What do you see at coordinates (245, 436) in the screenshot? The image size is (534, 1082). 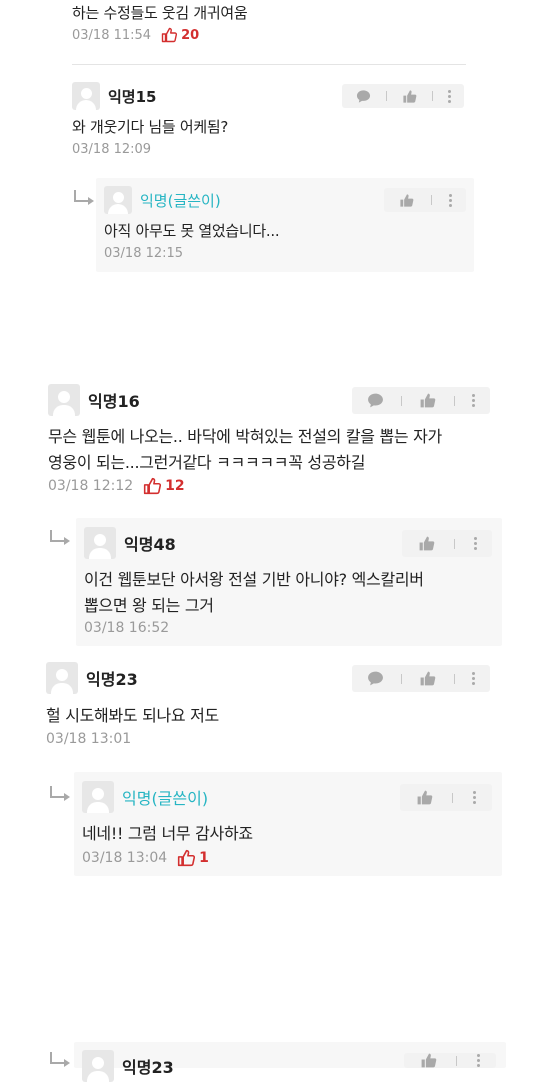 I see `comment-text-line: 무슨 웹툰에 나오는.. 바닥에 박혀있는 전설의 칼을 뽑는 자가` at bounding box center [245, 436].